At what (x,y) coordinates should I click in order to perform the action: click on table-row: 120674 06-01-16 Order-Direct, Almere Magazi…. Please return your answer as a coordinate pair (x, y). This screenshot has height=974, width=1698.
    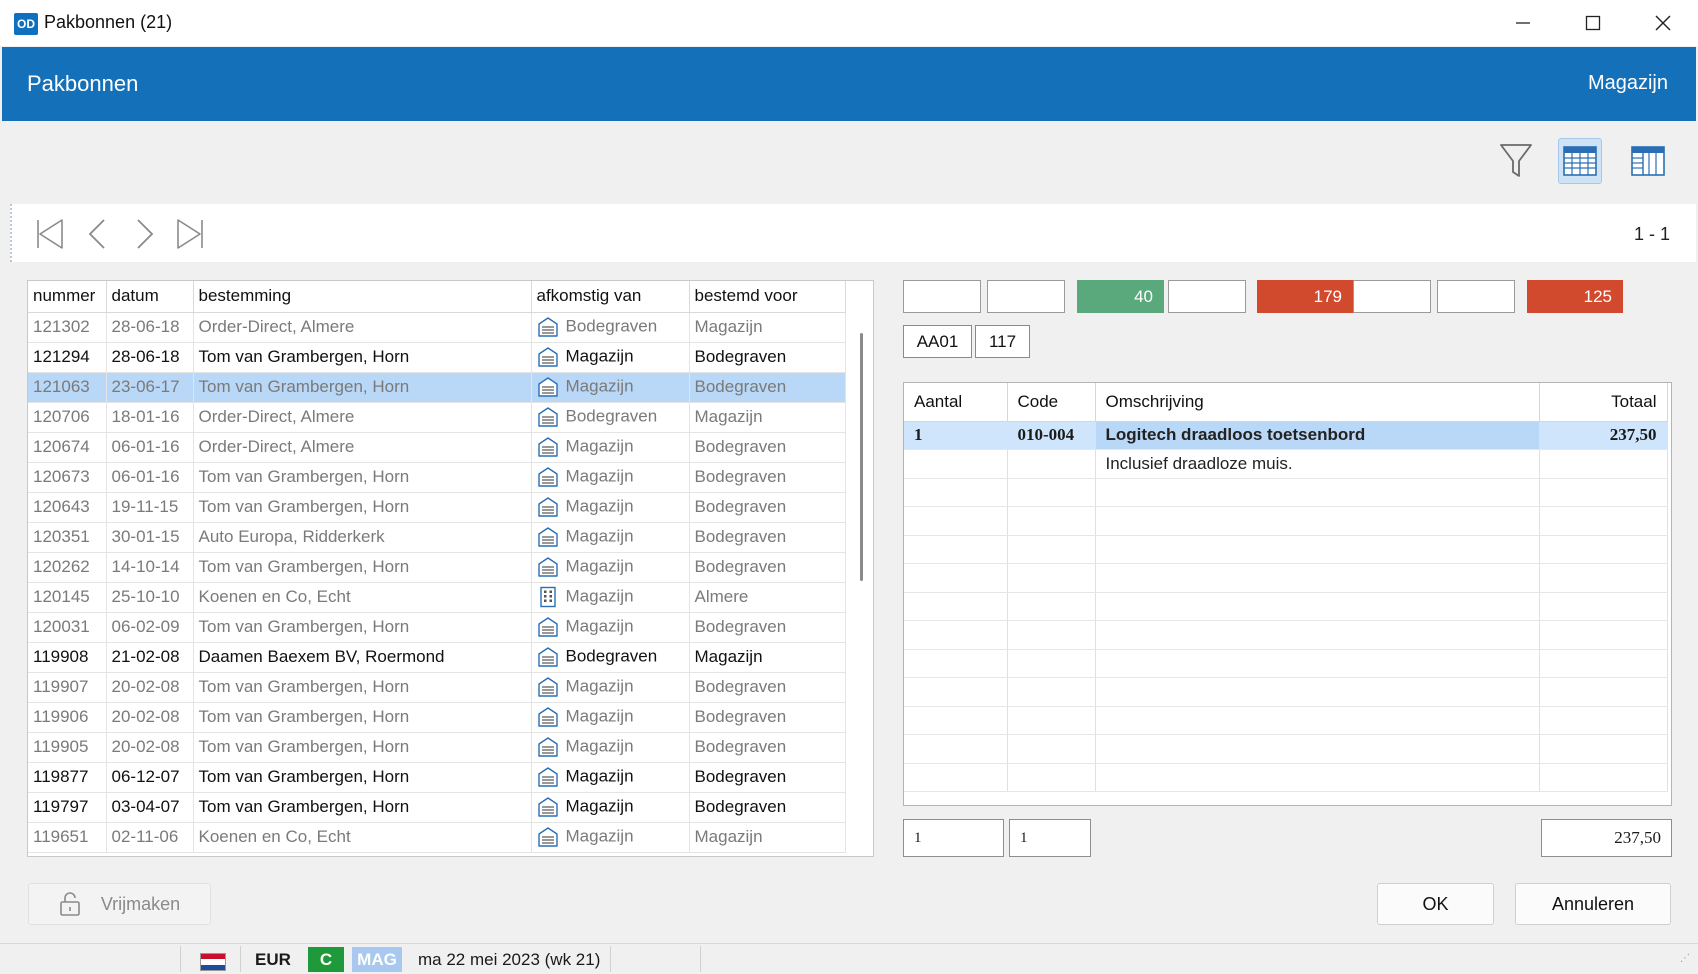
    Looking at the image, I should click on (437, 447).